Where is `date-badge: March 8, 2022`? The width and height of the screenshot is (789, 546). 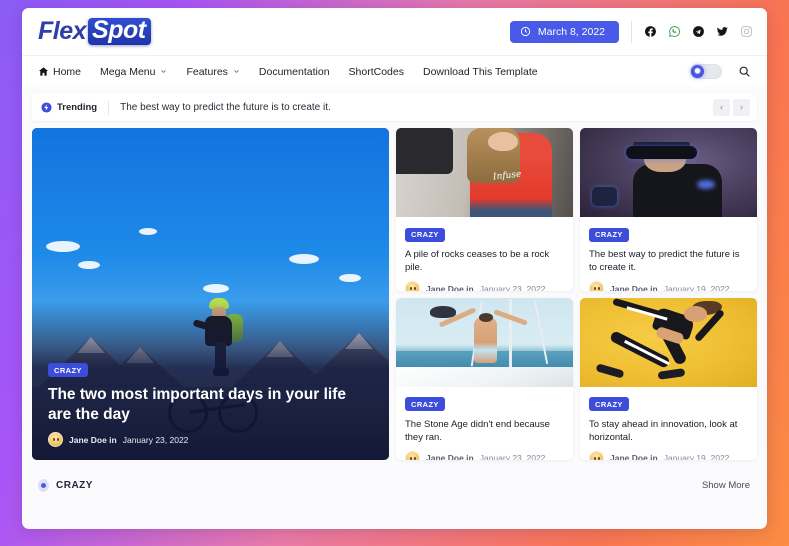
date-badge: March 8, 2022 is located at coordinates (564, 31).